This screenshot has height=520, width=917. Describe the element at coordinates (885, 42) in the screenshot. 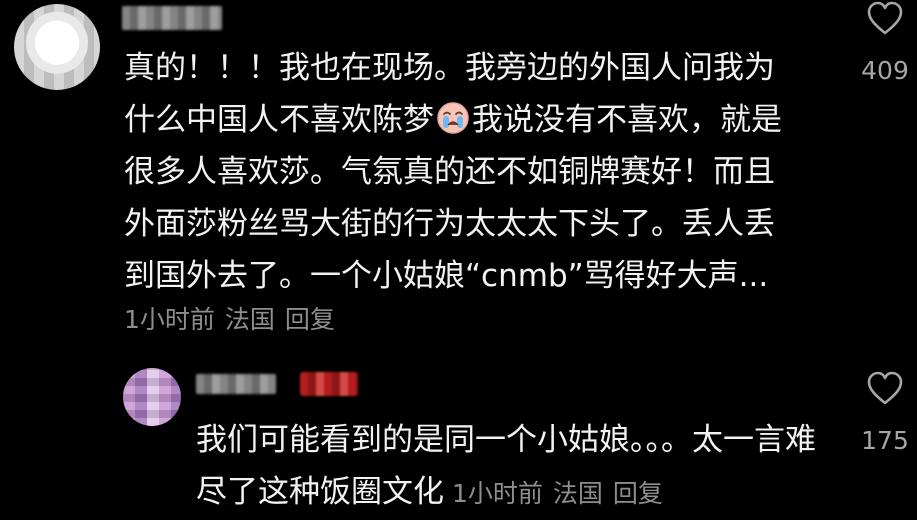

I see `like-control: 409` at that location.